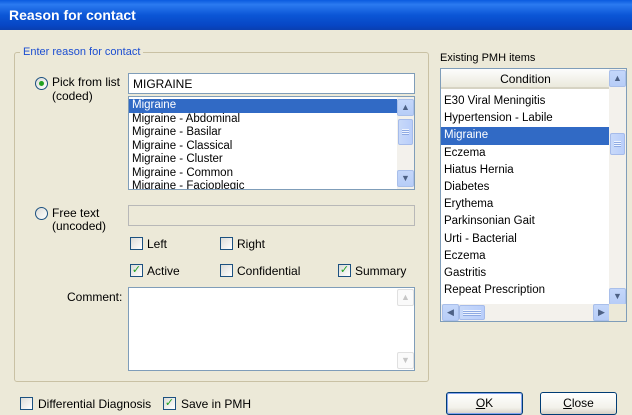  Describe the element at coordinates (157, 244) in the screenshot. I see `left-label: Left` at that location.